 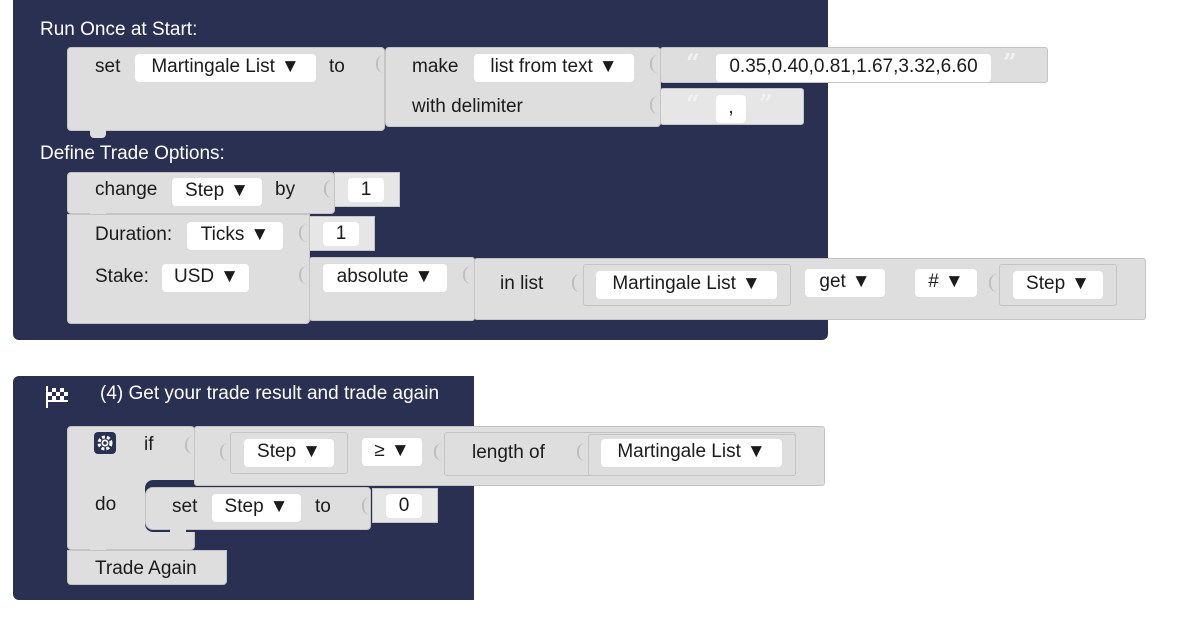 I want to click on if-keyword: if, so click(x=149, y=444).